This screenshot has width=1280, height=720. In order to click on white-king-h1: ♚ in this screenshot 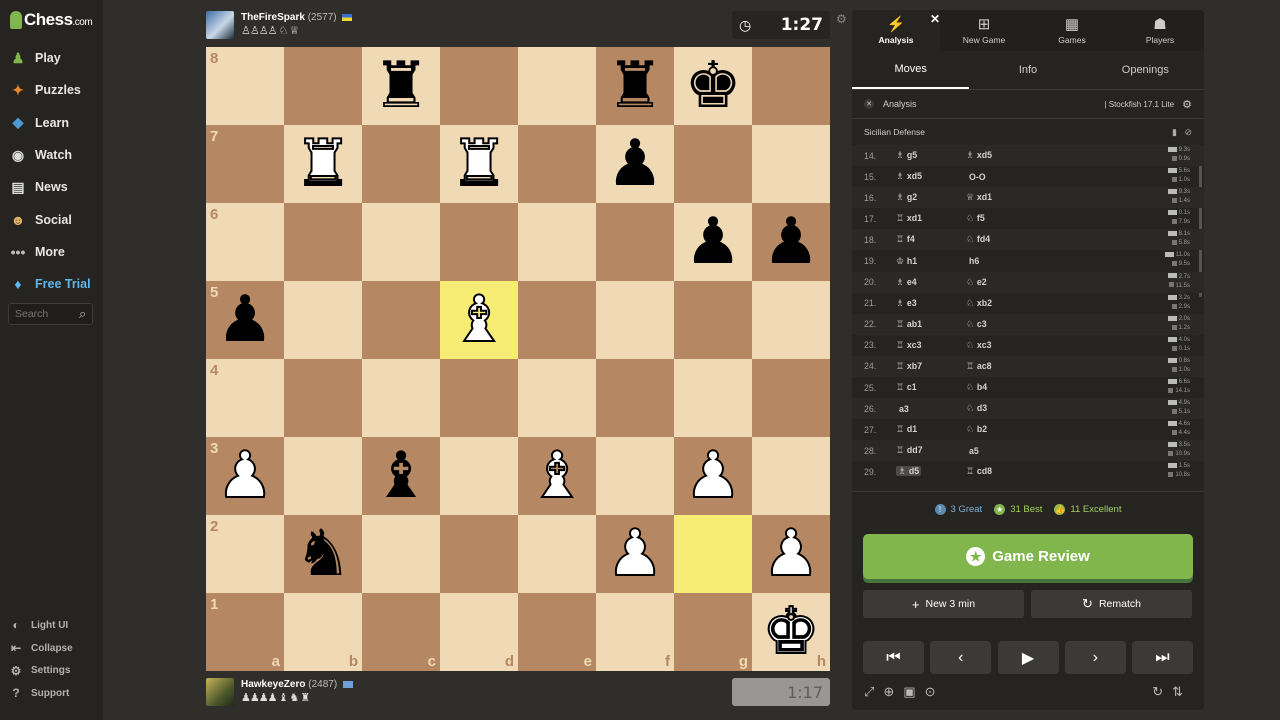, I will do `click(791, 632)`.